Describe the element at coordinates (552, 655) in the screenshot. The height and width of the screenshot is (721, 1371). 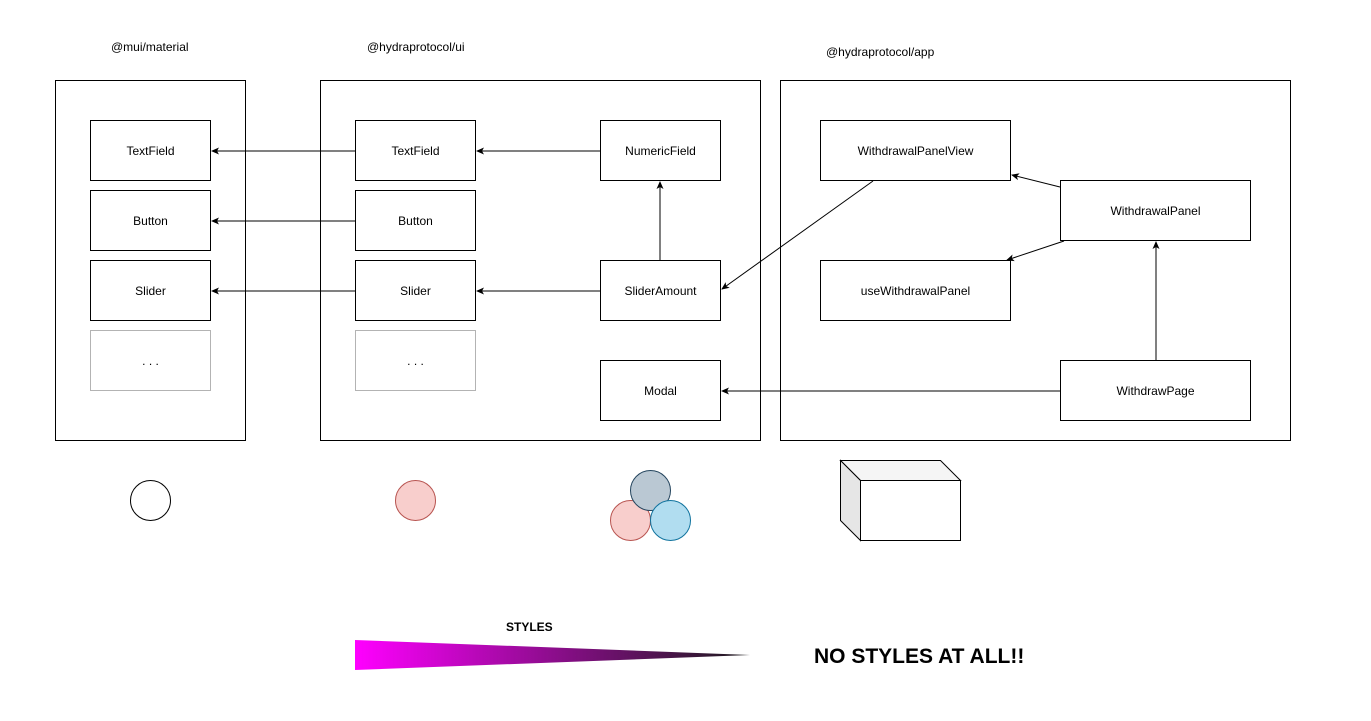
I see `styles-gradient-wedge` at that location.